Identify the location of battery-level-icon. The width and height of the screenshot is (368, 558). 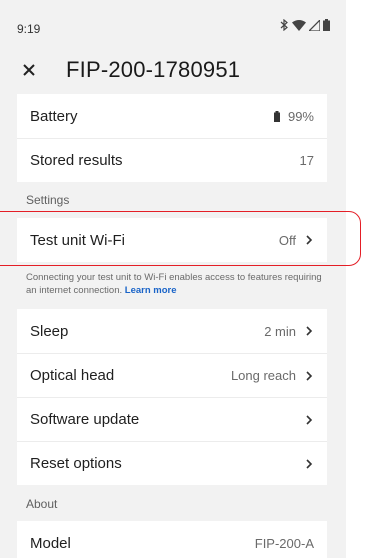
(276, 116).